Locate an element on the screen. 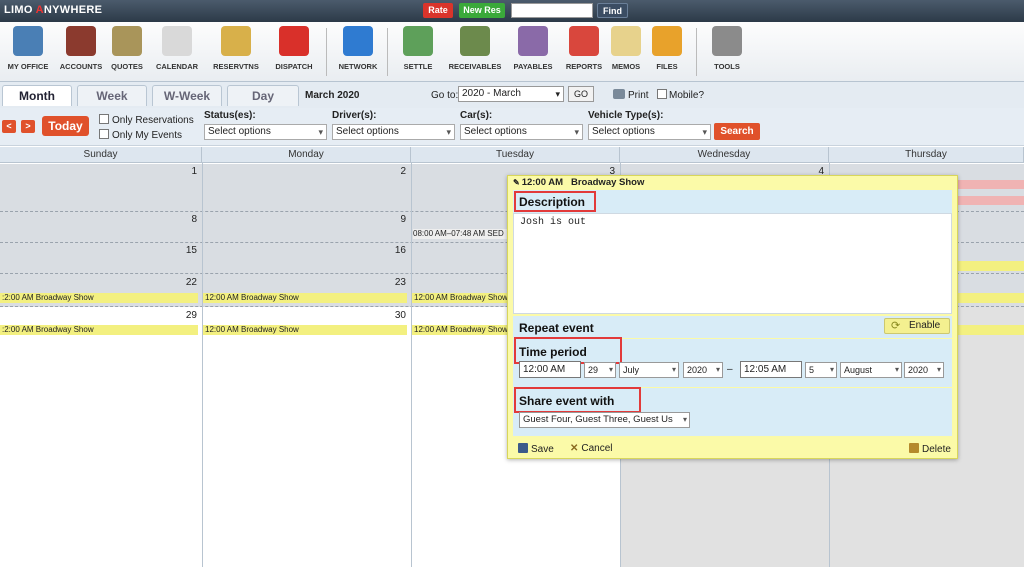 This screenshot has height=567, width=1024. reservation-item: 08:00 AM–07:48 AM SED is located at coordinates (460, 234).